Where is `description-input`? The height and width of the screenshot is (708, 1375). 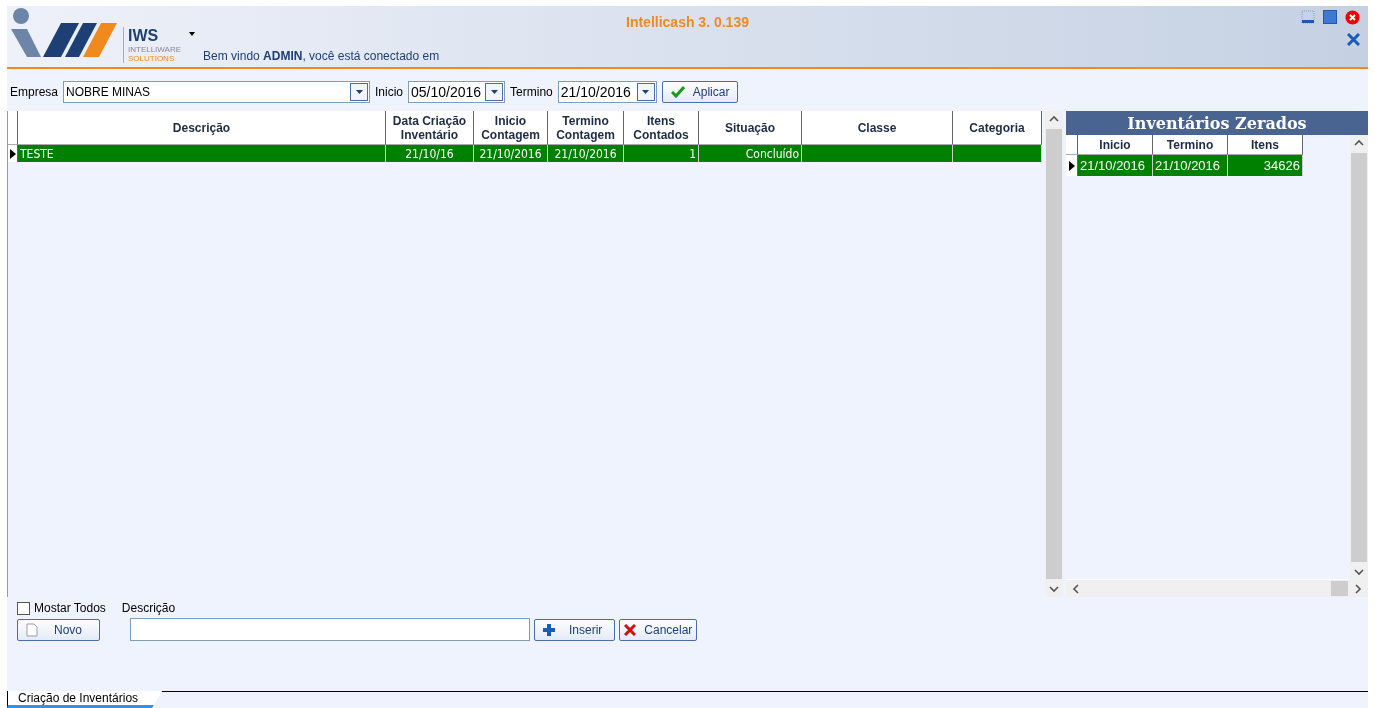
description-input is located at coordinates (330, 629).